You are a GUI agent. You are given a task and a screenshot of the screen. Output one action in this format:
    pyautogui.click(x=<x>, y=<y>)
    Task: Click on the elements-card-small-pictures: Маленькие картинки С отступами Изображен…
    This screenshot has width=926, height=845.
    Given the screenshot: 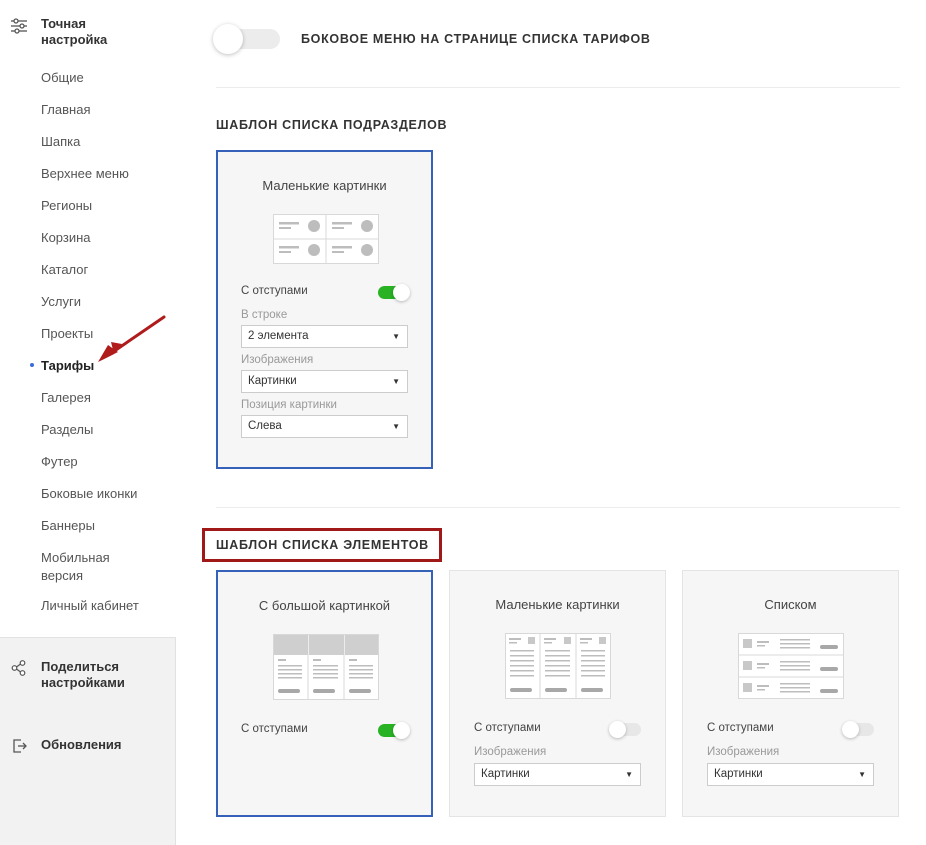 What is the action you would take?
    pyautogui.click(x=557, y=693)
    